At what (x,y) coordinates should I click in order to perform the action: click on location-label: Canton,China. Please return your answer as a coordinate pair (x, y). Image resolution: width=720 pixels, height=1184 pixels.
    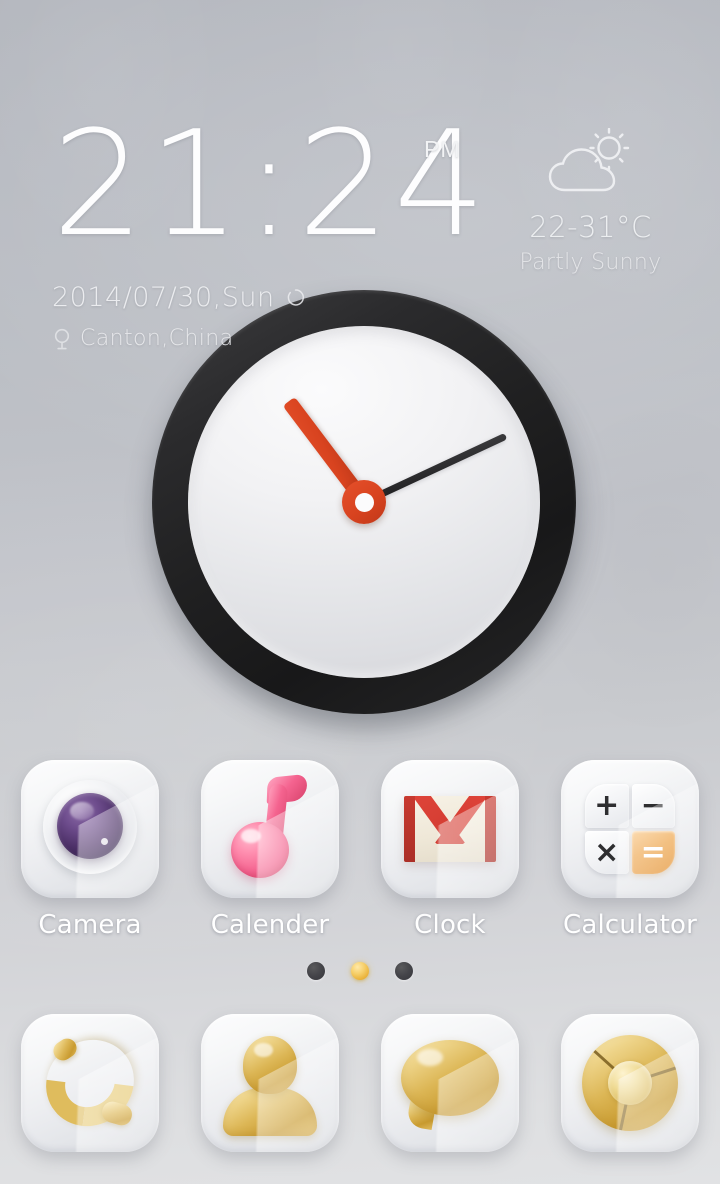
    Looking at the image, I should click on (157, 338).